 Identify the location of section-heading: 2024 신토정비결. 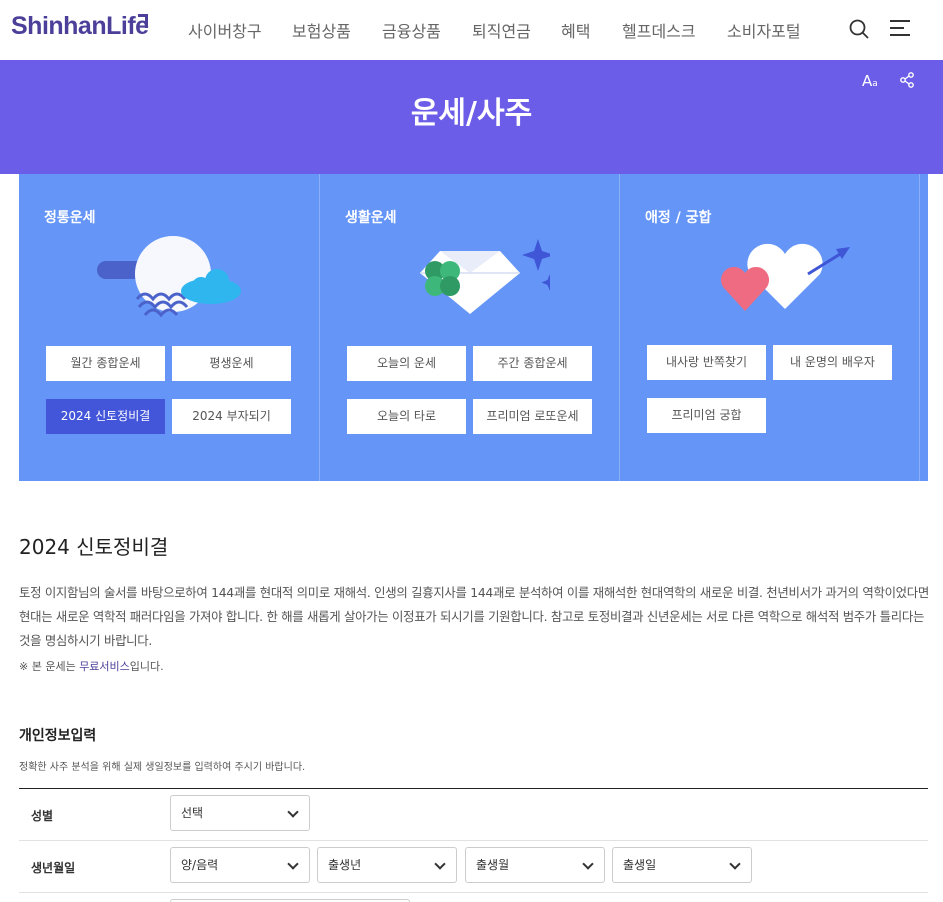
(94, 547).